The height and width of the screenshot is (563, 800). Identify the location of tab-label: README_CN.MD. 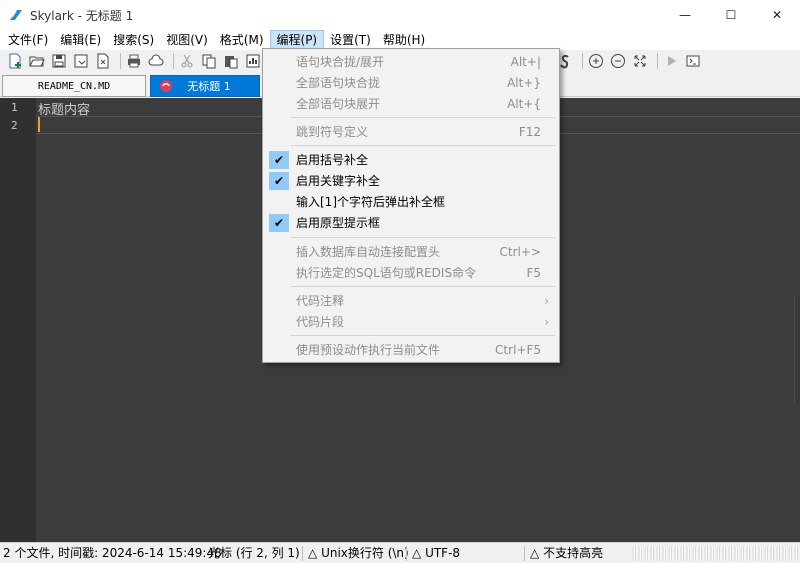
(74, 86).